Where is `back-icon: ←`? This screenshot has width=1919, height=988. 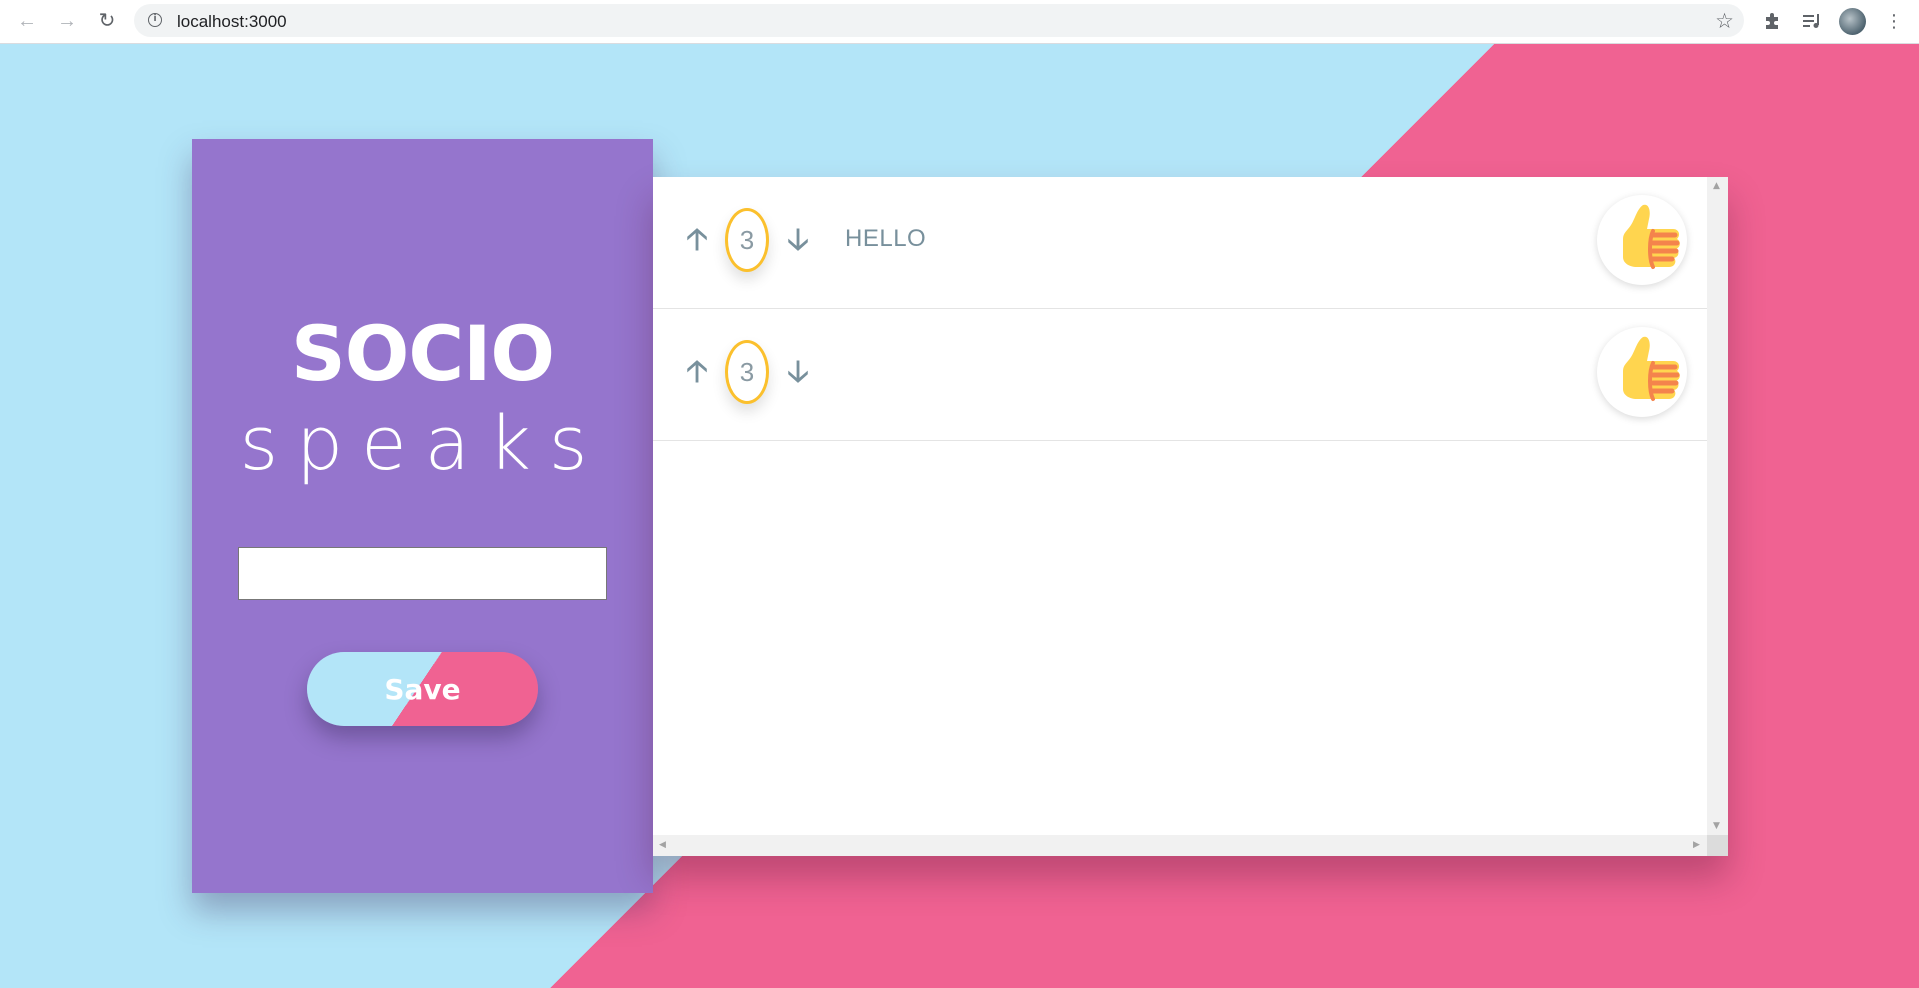 back-icon: ← is located at coordinates (27, 21).